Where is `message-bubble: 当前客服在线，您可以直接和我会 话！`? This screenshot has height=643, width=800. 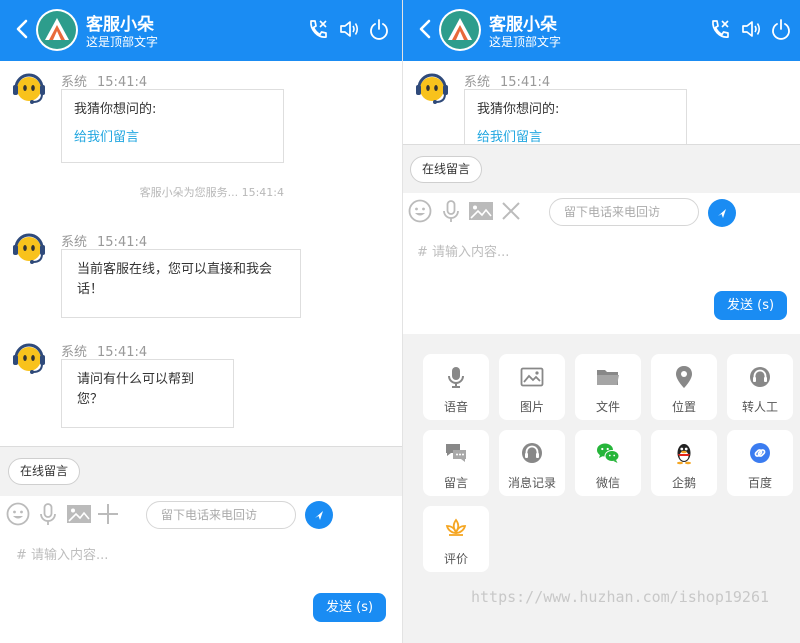 message-bubble: 当前客服在线，您可以直接和我会 话！ is located at coordinates (181, 283).